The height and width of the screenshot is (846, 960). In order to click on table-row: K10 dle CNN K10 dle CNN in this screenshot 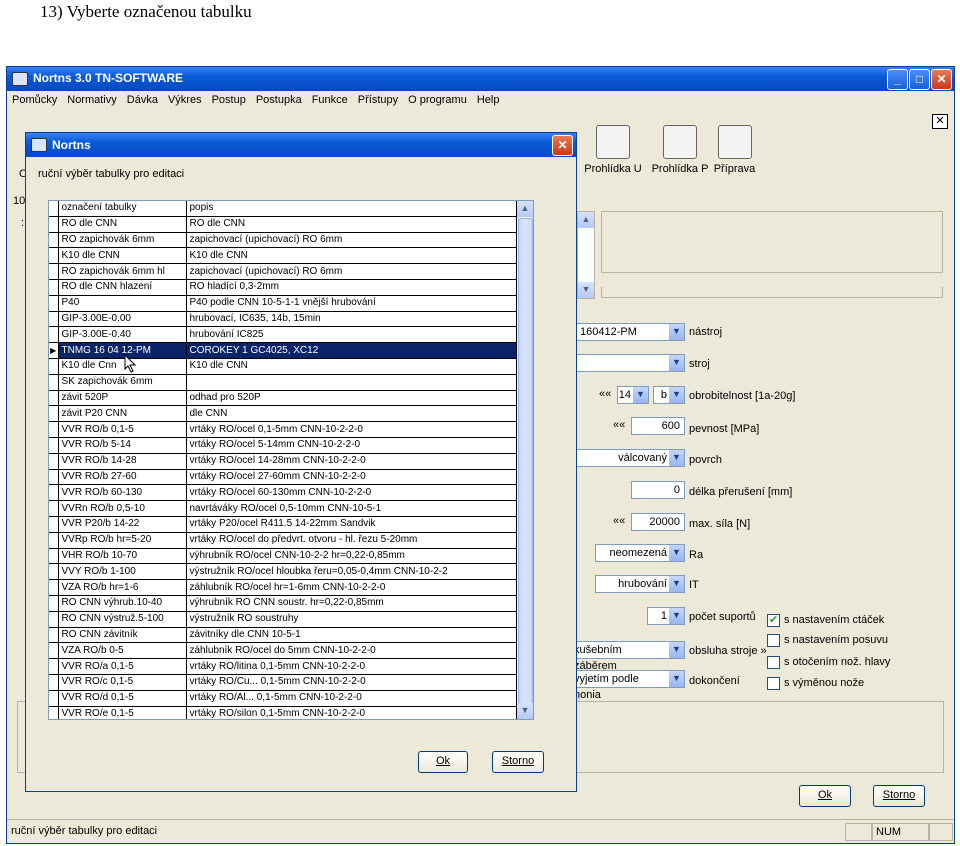, I will do `click(283, 256)`.